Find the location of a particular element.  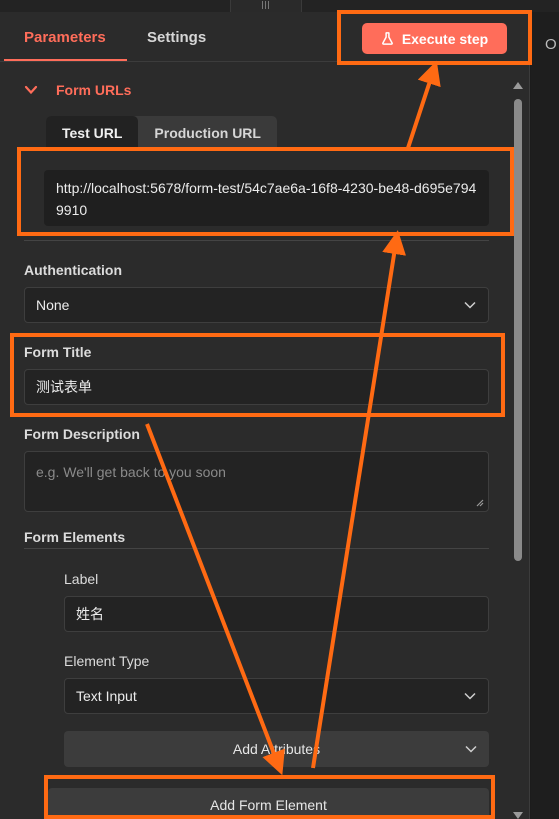

element-type-caption: Element Type is located at coordinates (107, 661).